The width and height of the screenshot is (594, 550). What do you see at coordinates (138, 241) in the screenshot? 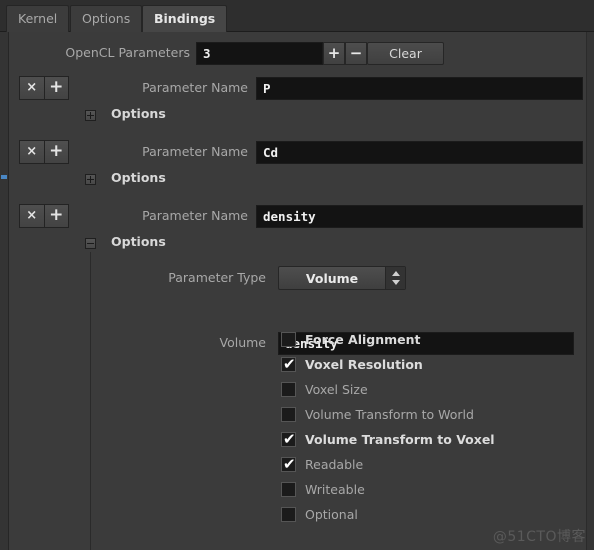
I see `parameter-3-options-label: Options` at bounding box center [138, 241].